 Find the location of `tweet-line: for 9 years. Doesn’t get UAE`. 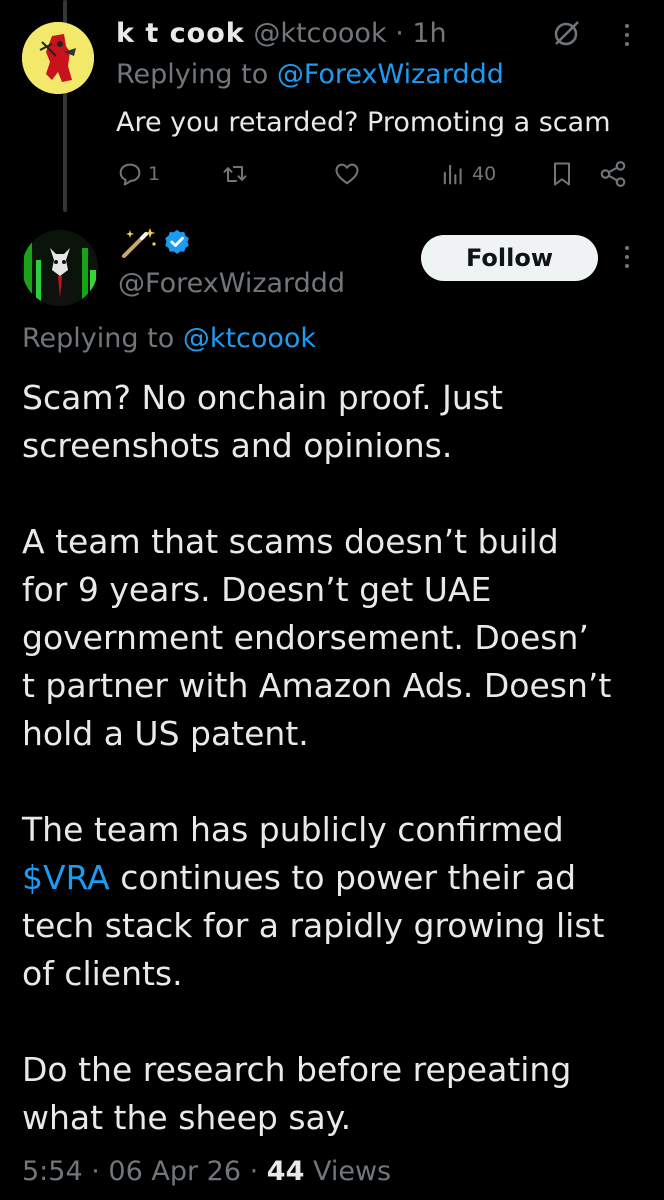

tweet-line: for 9 years. Doesn’t get UAE is located at coordinates (257, 589).